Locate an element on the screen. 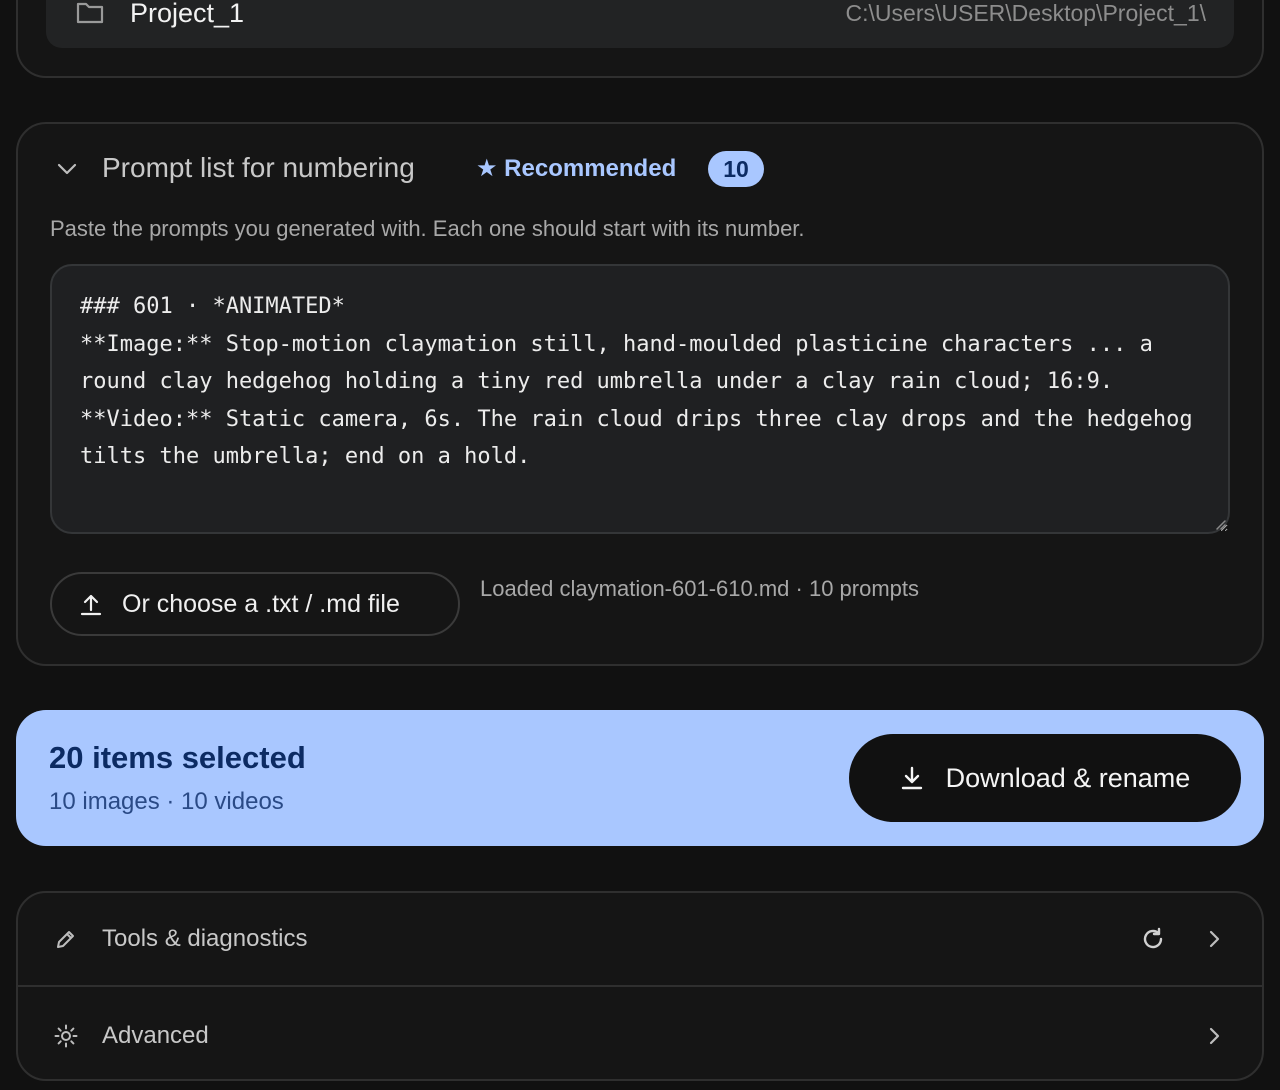 This screenshot has width=1280, height=1090. project-path: C:\Users\USER\Desktop\Project_1\ is located at coordinates (1025, 13).